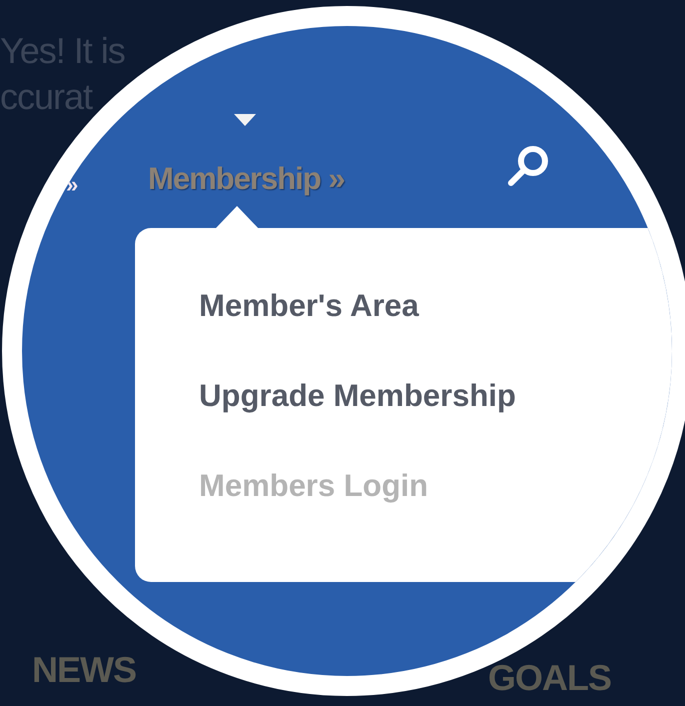  What do you see at coordinates (528, 166) in the screenshot?
I see `search-icon` at bounding box center [528, 166].